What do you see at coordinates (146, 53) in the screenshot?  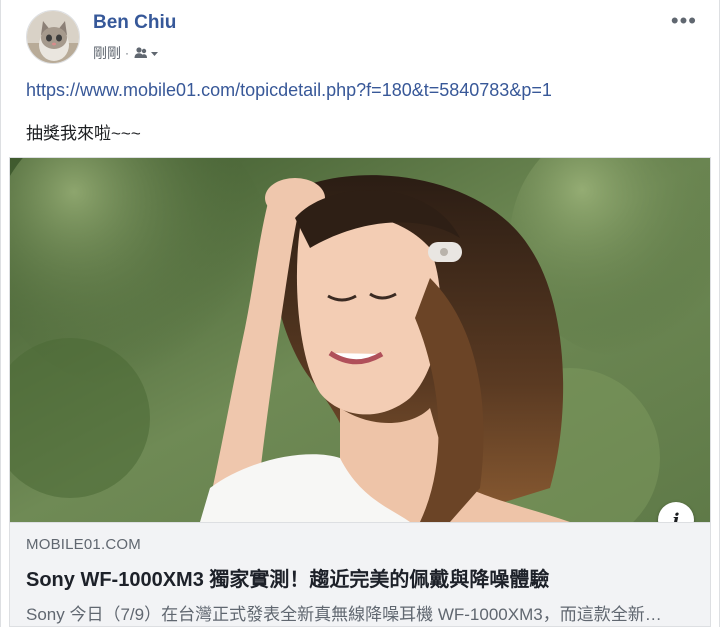 I see `friends-audience-icon` at bounding box center [146, 53].